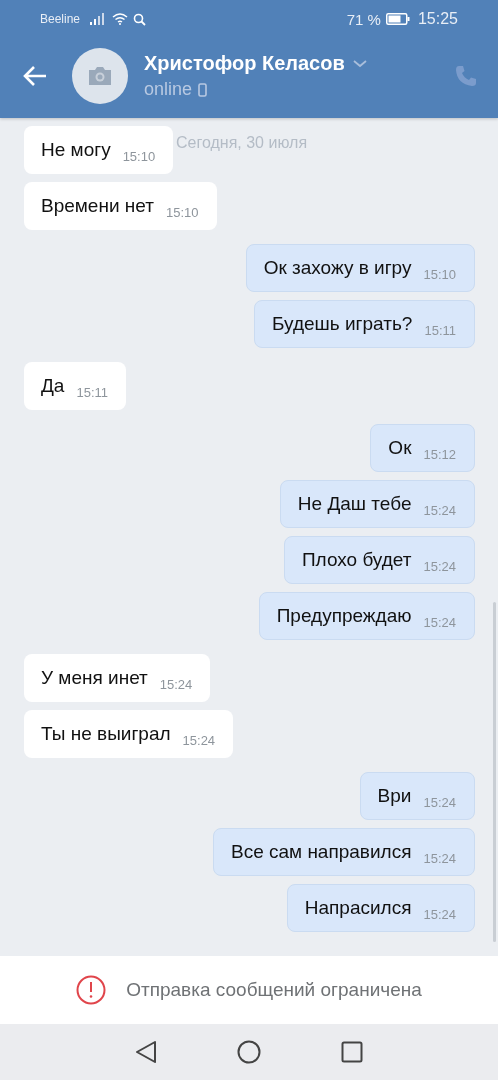 The image size is (498, 1080). Describe the element at coordinates (397, 19) in the screenshot. I see `battery-icon` at that location.